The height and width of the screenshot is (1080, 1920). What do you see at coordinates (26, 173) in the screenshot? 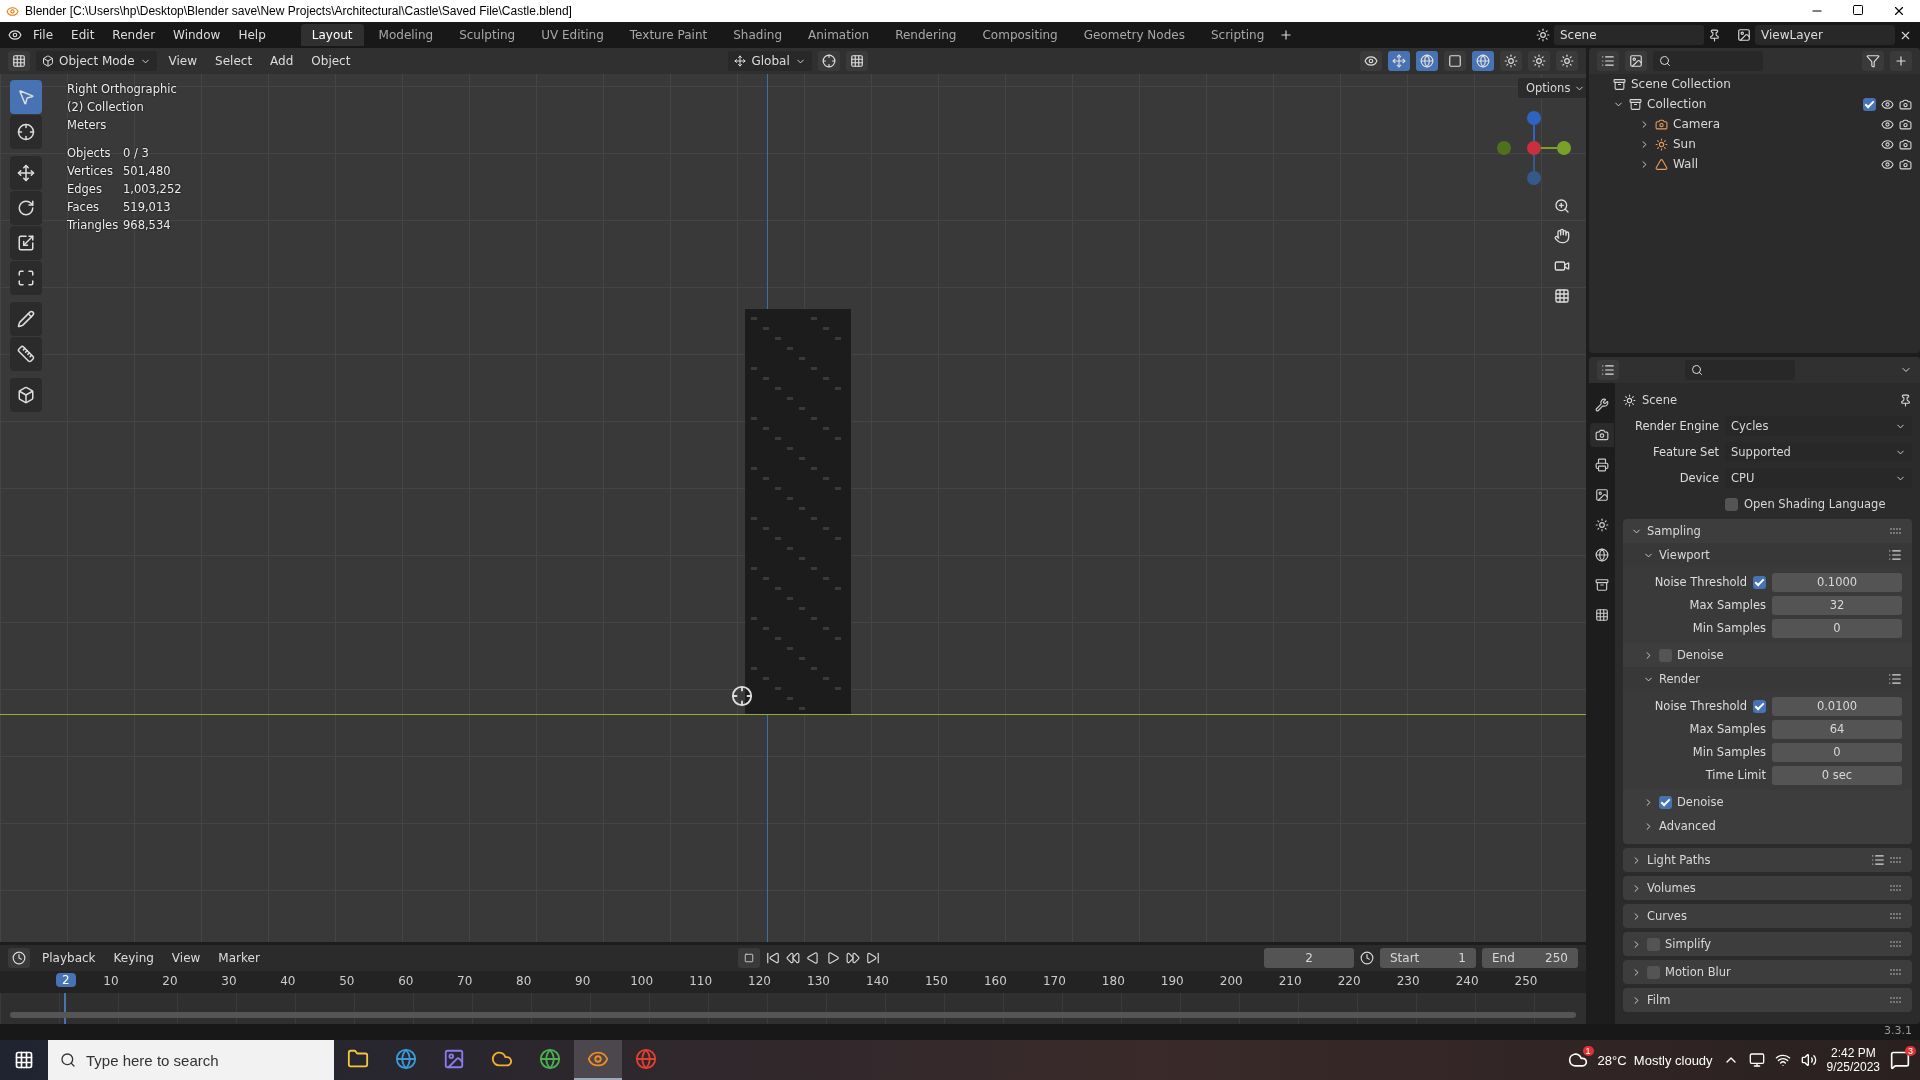
I see `move-icon` at bounding box center [26, 173].